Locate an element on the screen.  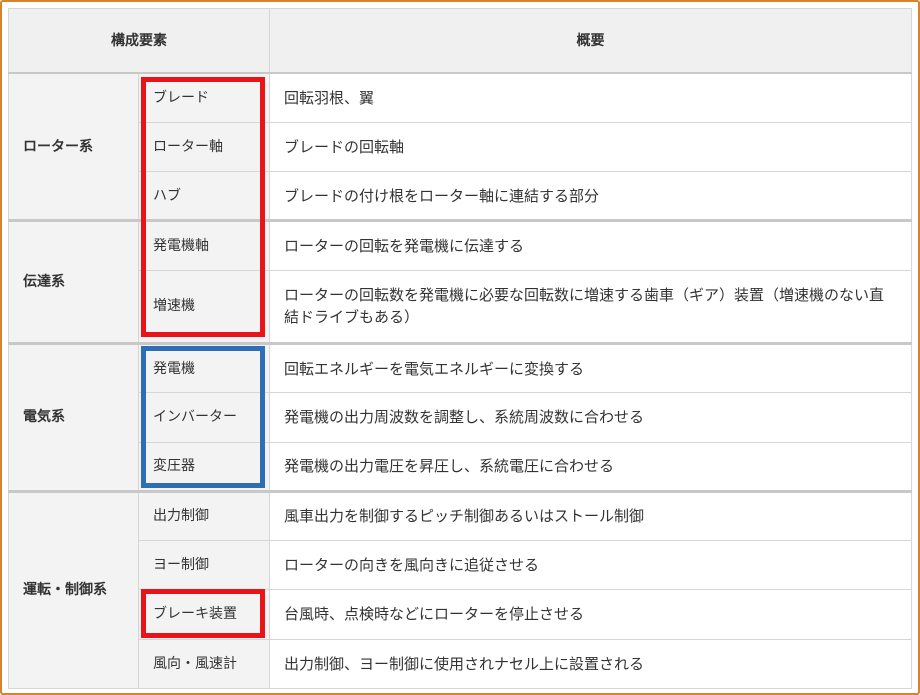
summary-cell: ローターの向きを風向きに追従させる is located at coordinates (590, 565).